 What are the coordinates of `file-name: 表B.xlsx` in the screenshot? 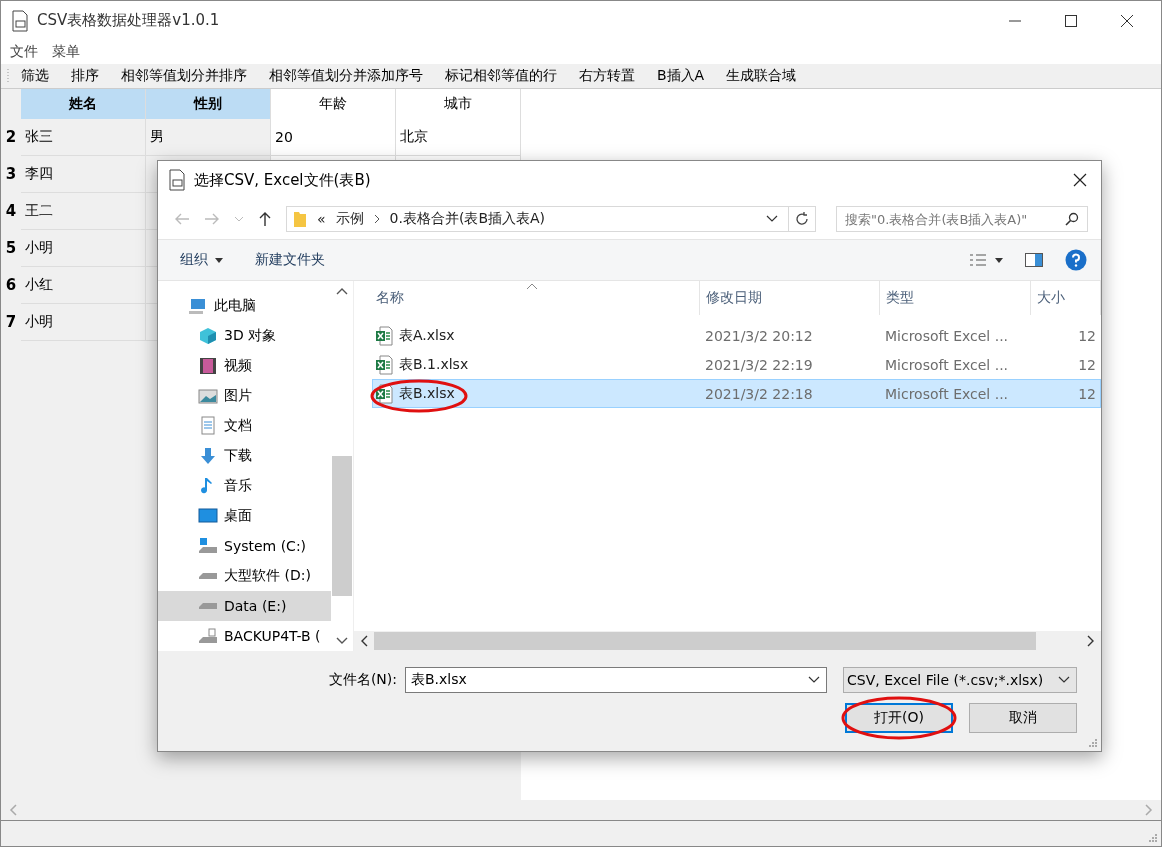 It's located at (427, 393).